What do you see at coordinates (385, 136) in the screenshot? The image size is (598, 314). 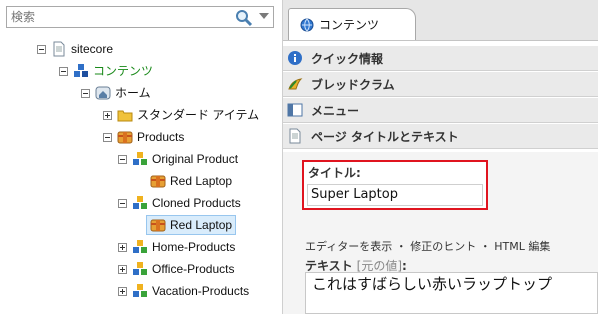 I see `section-label: ページ タイトルとテキスト` at bounding box center [385, 136].